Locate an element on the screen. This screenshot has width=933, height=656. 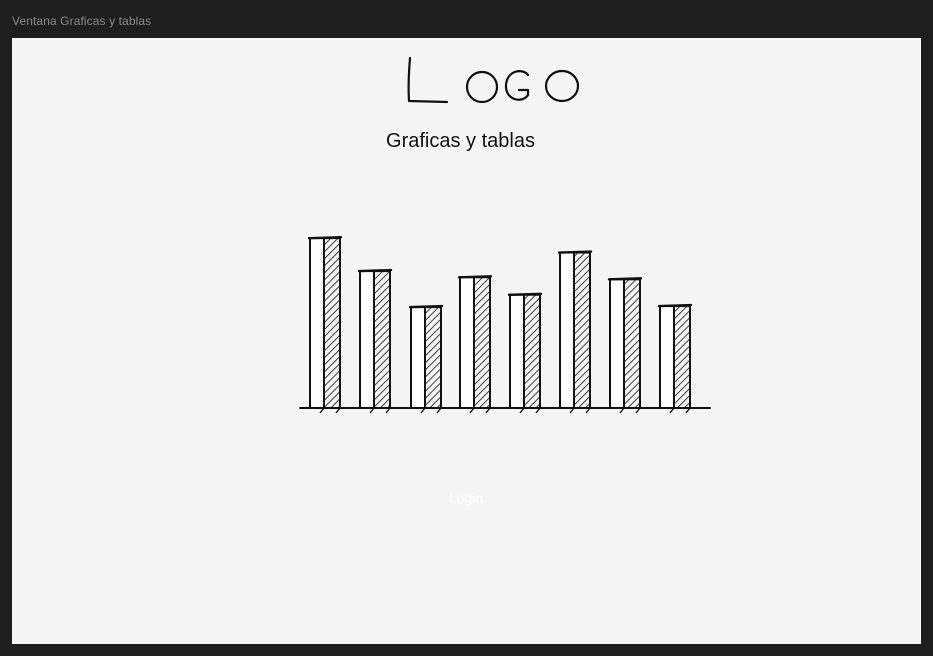
logo is located at coordinates (493, 80).